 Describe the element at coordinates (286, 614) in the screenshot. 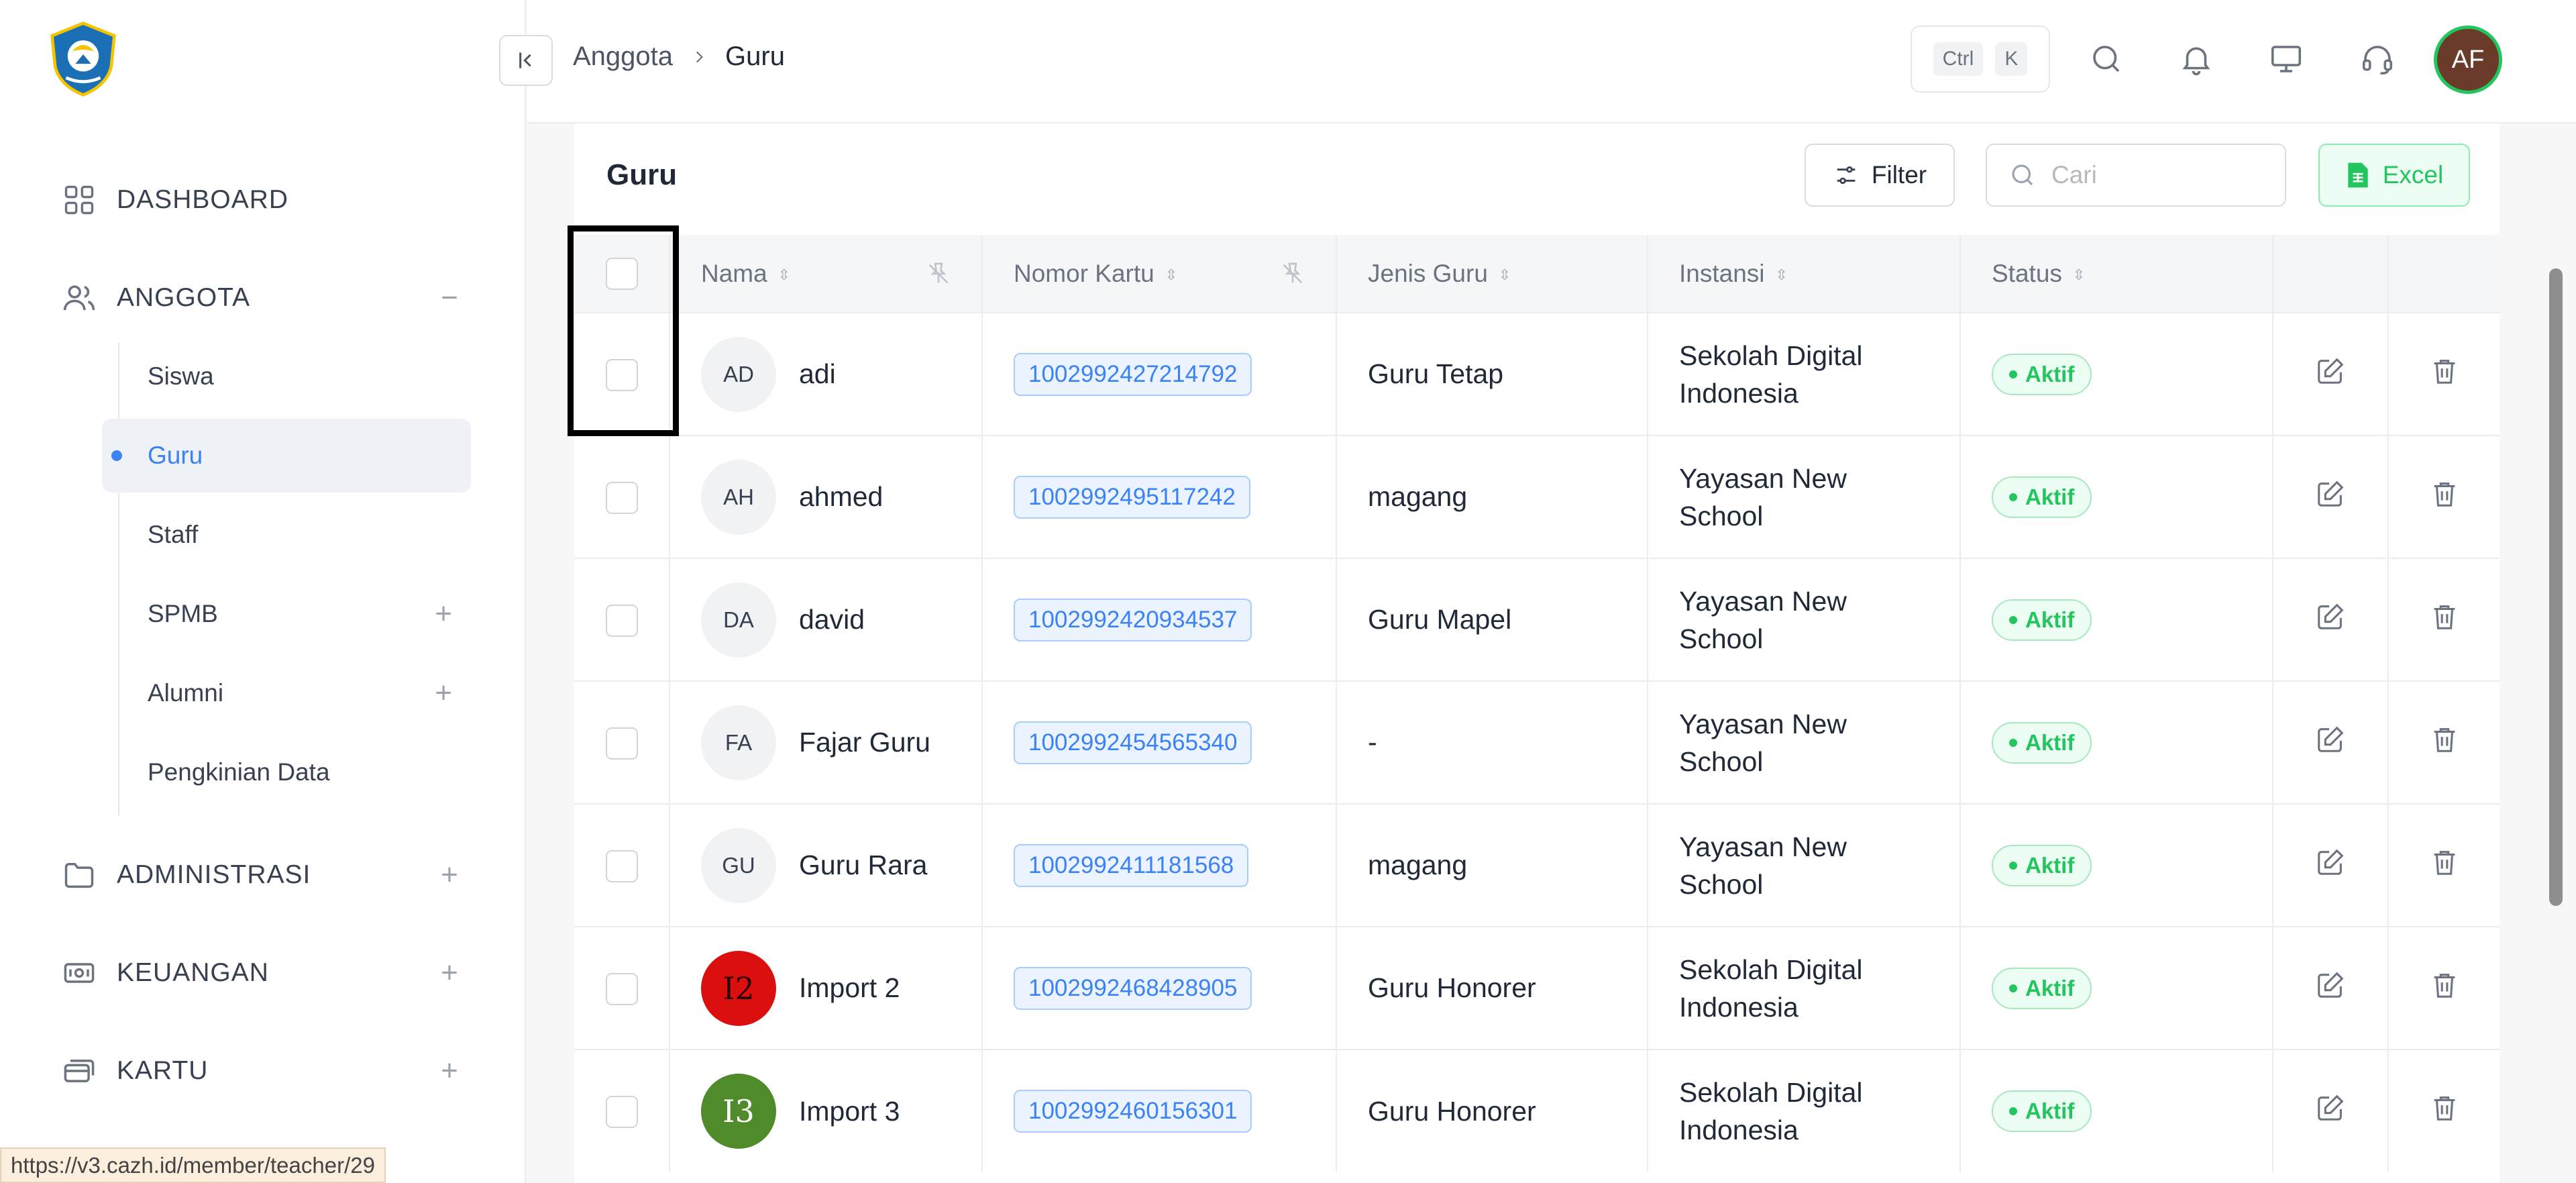

I see `sidebar-item-spmb: SPMB +` at that location.